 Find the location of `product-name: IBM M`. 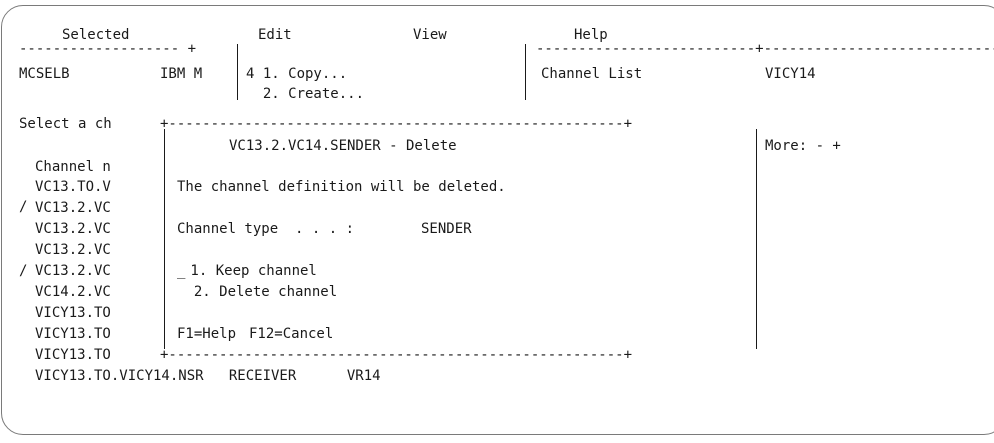

product-name: IBM M is located at coordinates (181, 74).